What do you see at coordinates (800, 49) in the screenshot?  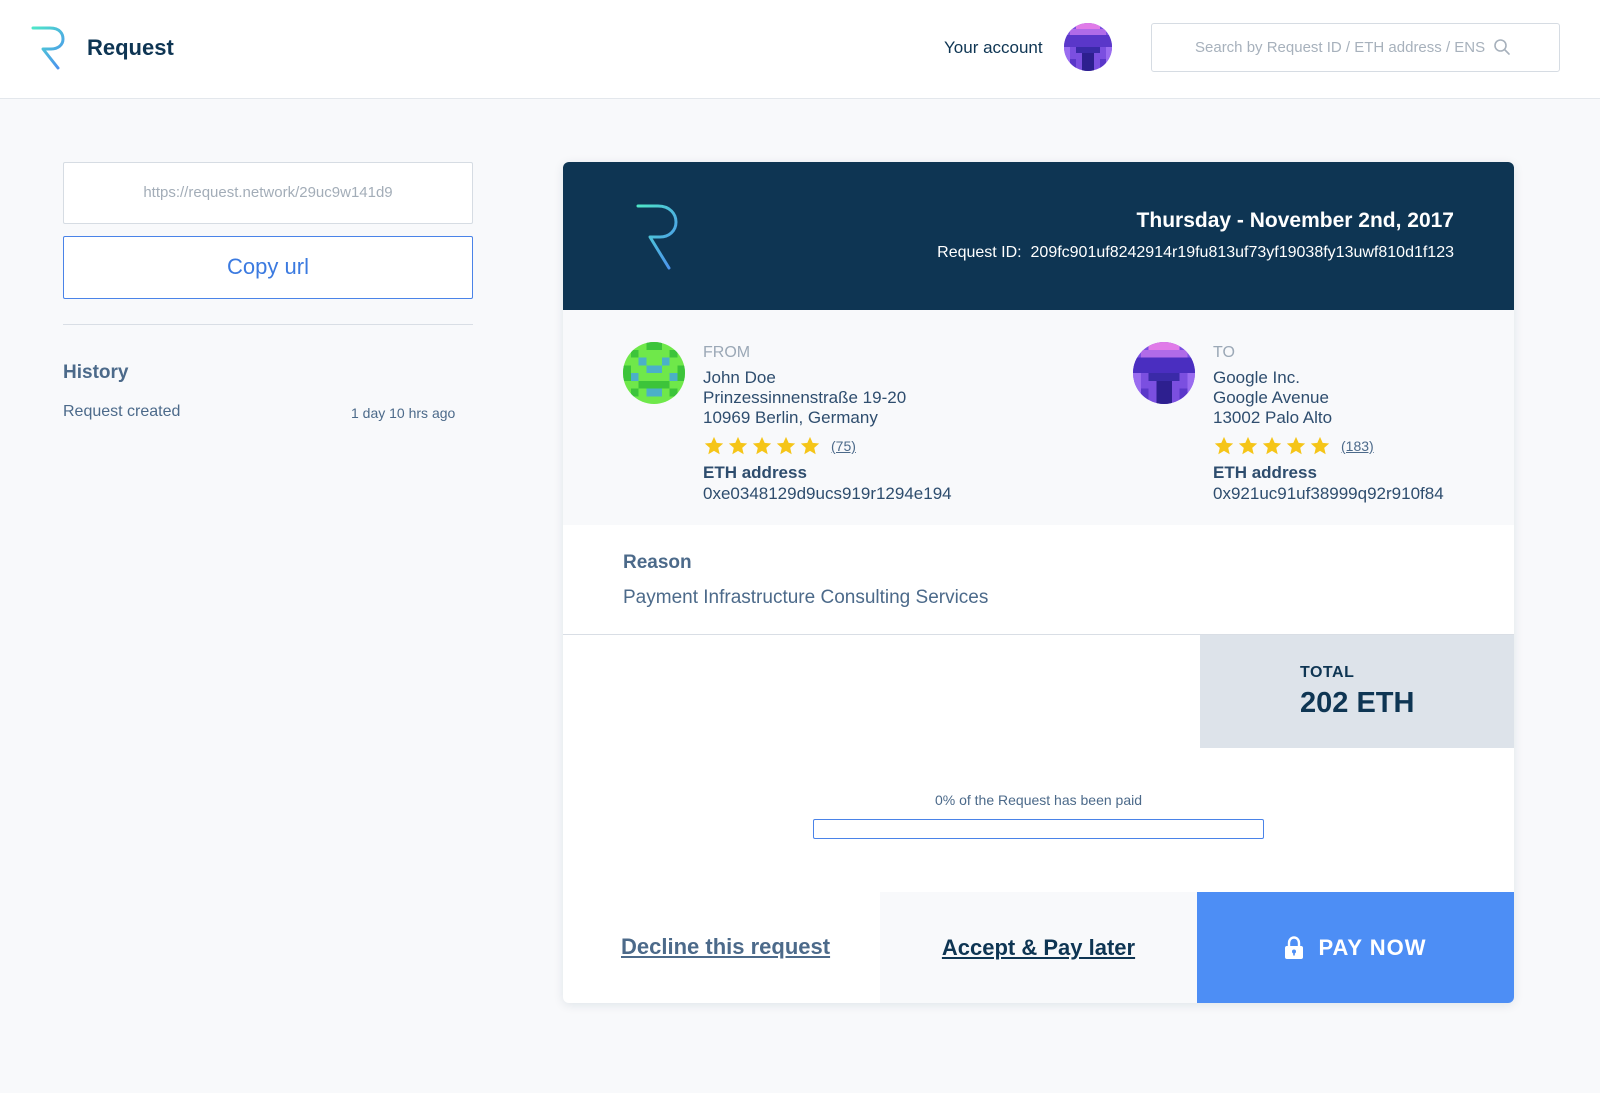 I see `top-bar: Request Your account` at bounding box center [800, 49].